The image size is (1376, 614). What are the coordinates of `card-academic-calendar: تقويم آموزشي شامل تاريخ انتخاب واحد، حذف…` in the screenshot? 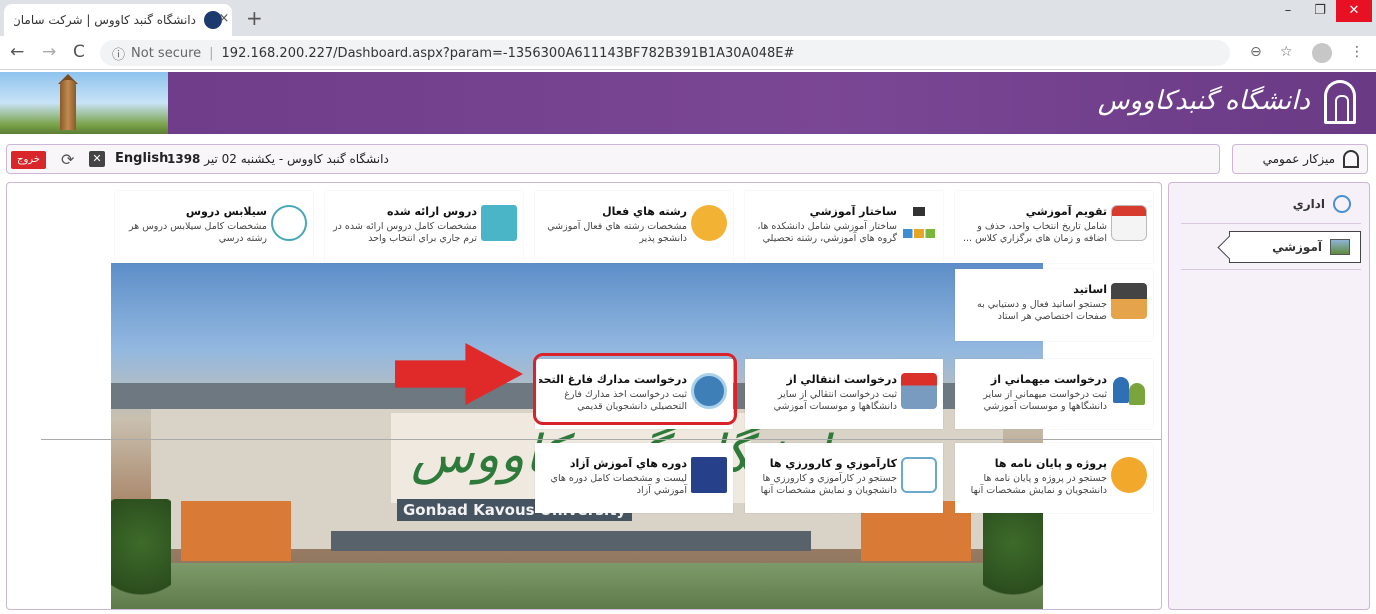 It's located at (1054, 227).